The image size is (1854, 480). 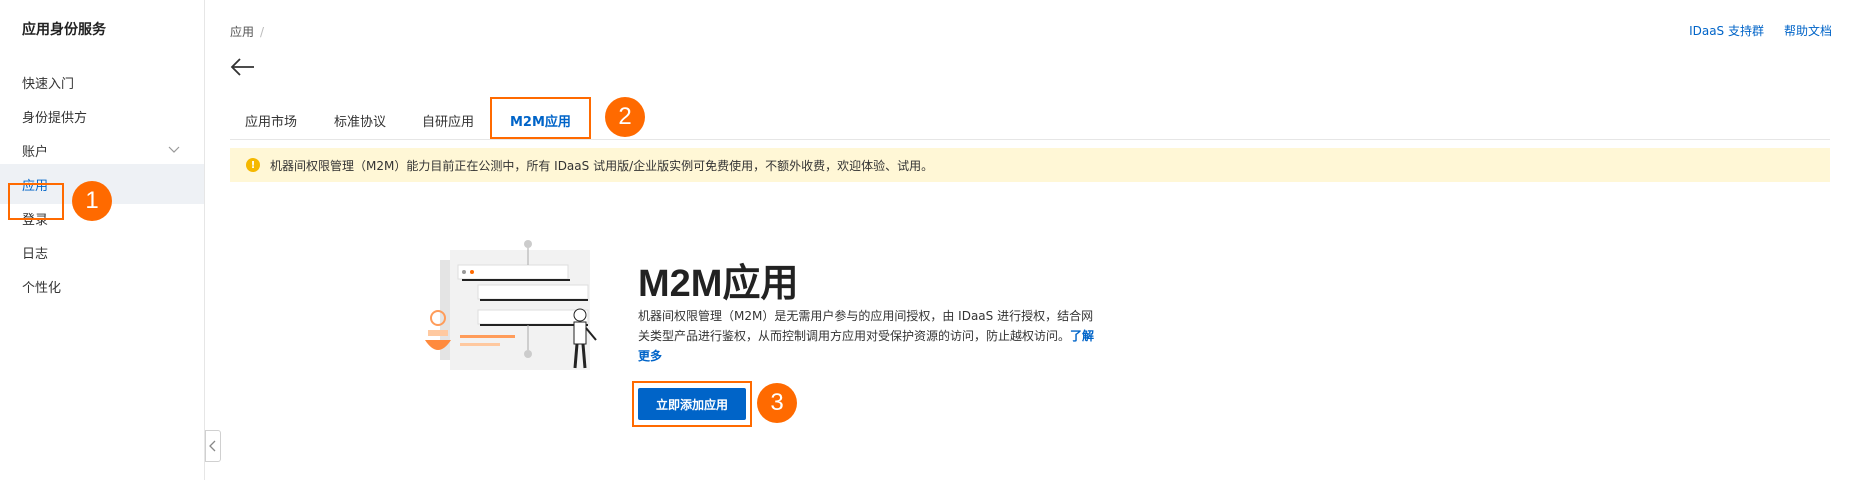 What do you see at coordinates (1726, 30) in the screenshot?
I see `support-group-link: IDaaS 支持群` at bounding box center [1726, 30].